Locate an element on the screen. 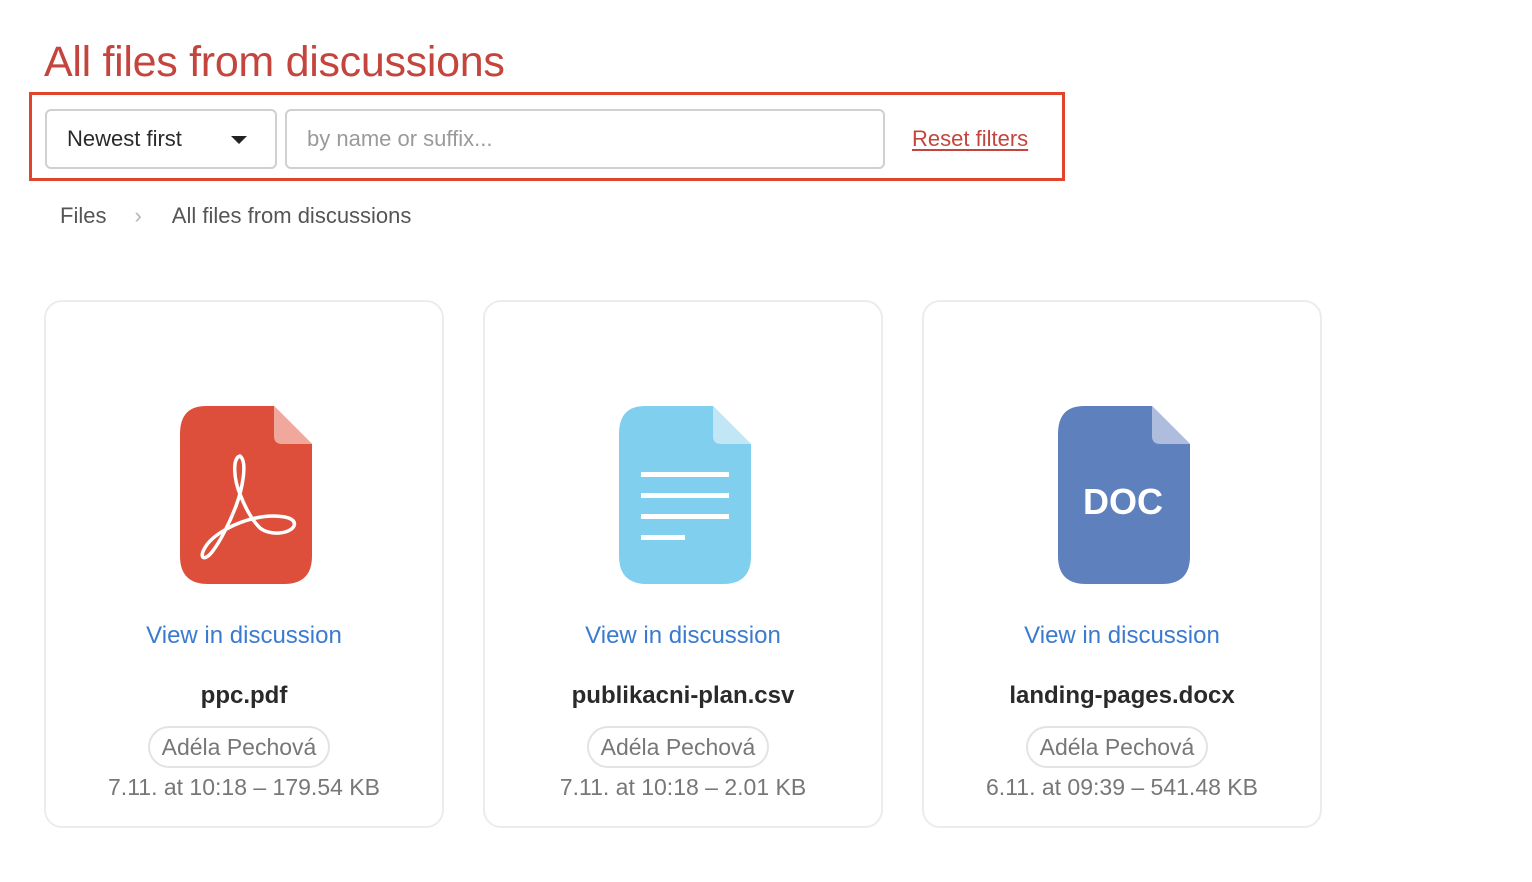 Image resolution: width=1532 pixels, height=882 pixels. file-meta: 7.11. at 10:18 – 2.01 KB is located at coordinates (683, 787).